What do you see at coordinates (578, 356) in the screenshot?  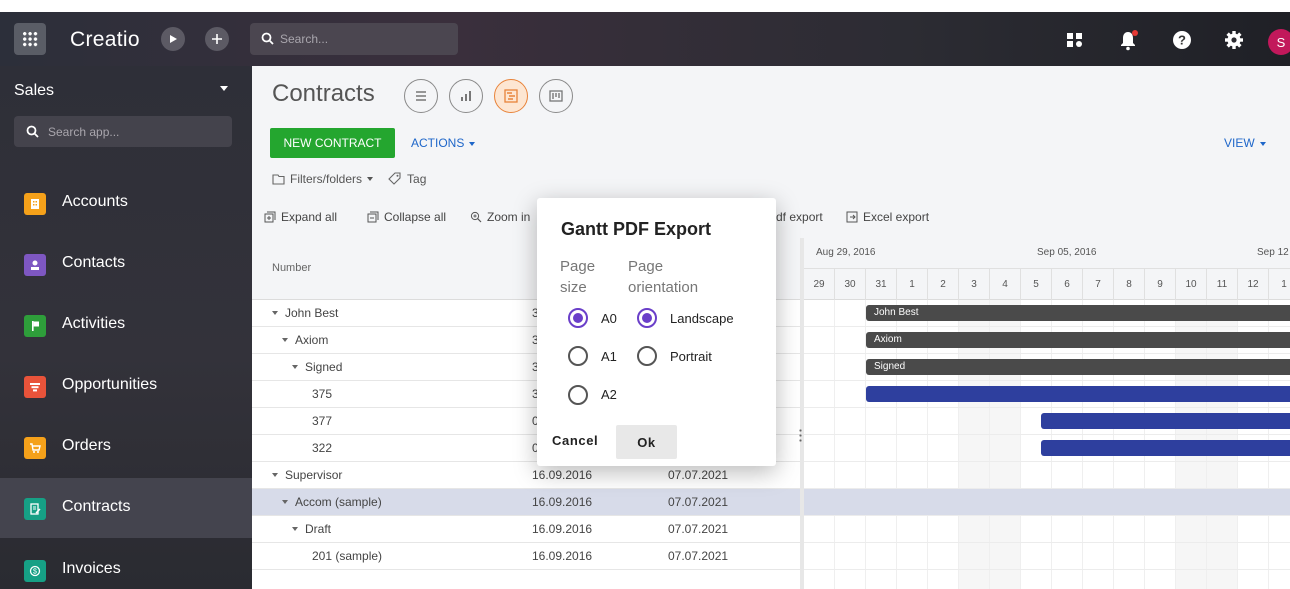 I see `radio-a1` at bounding box center [578, 356].